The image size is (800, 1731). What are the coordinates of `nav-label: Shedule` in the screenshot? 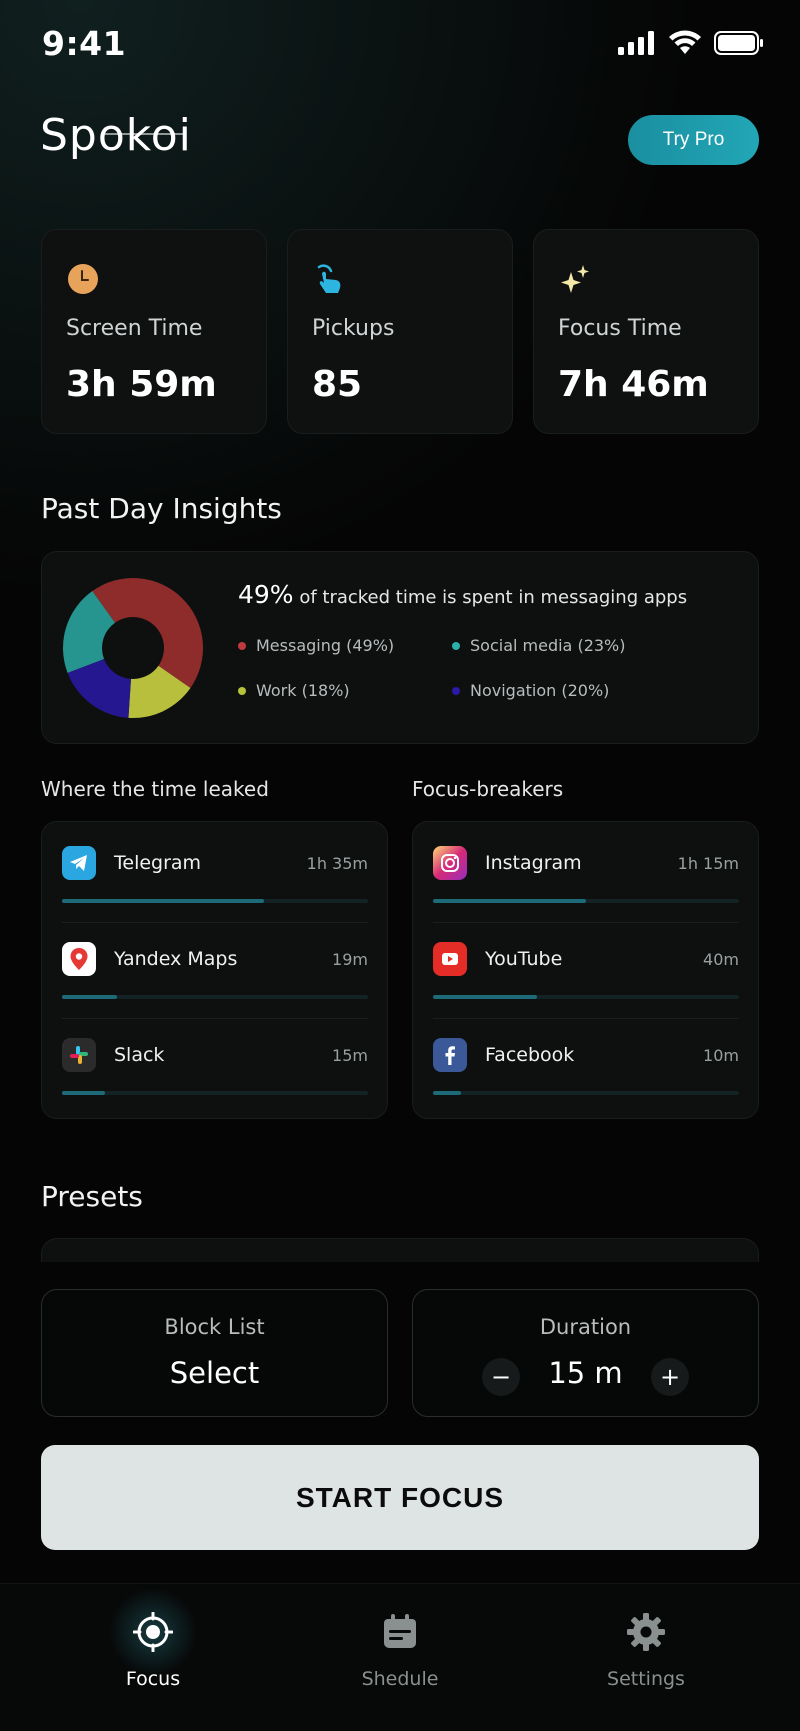 It's located at (400, 1679).